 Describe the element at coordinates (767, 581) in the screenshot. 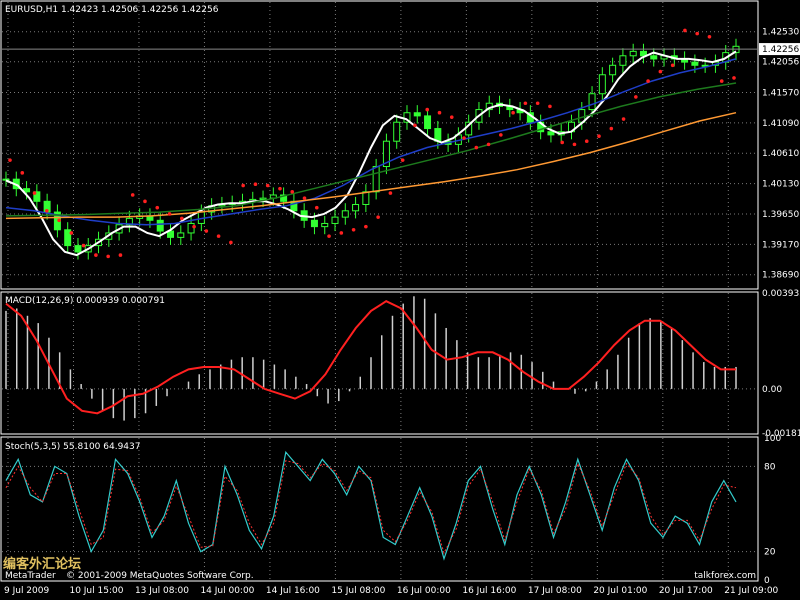

I see `stoch-tick-label: 0` at that location.